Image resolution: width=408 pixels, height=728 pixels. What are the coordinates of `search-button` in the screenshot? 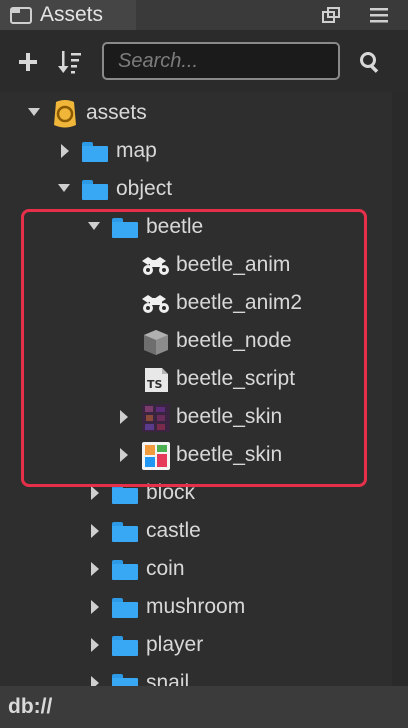 It's located at (370, 62).